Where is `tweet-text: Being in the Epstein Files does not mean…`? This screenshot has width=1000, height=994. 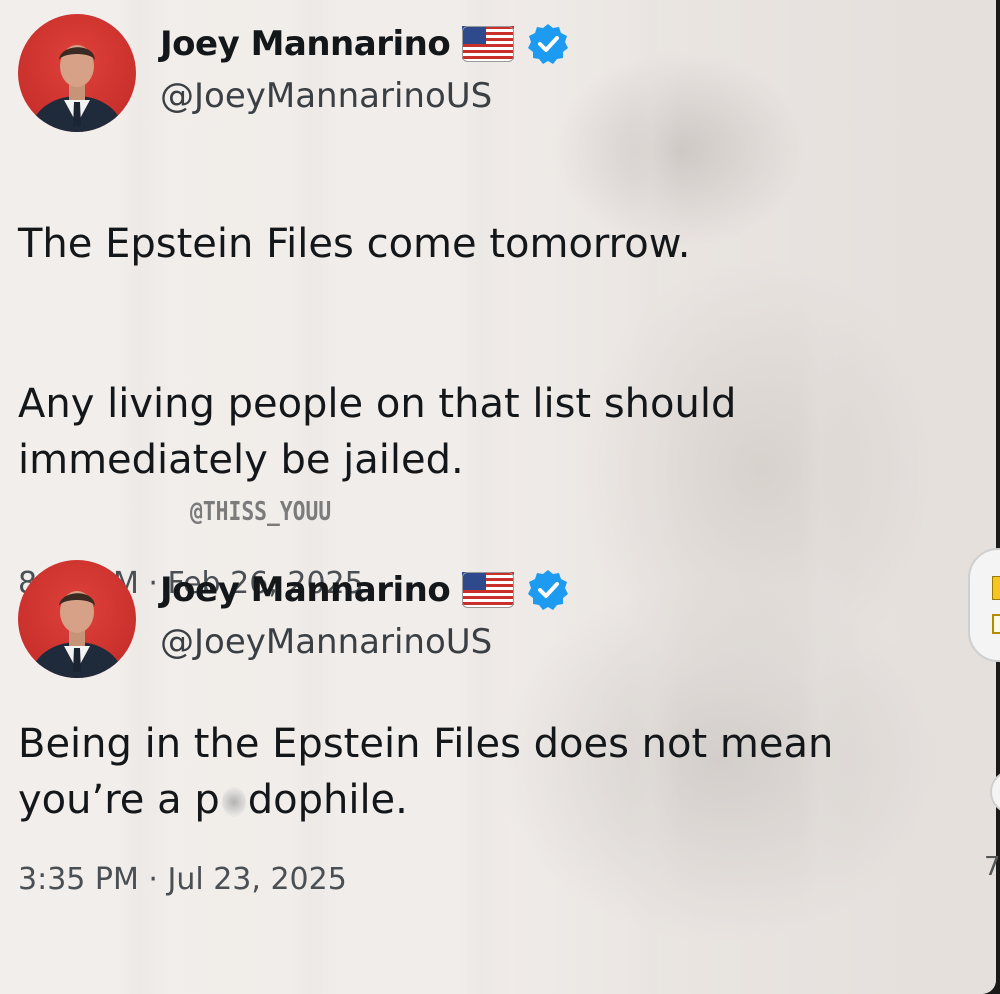
tweet-text: Being in the Epstein Files does not mean… is located at coordinates (458, 772).